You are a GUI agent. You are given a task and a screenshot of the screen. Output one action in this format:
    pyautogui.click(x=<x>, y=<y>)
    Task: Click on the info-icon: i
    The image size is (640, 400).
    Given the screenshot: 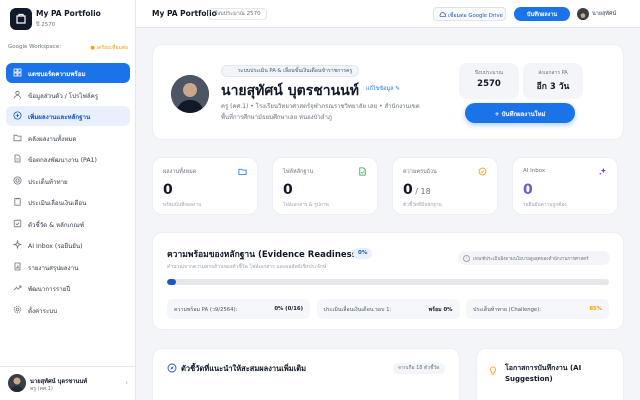 What is the action you would take?
    pyautogui.click(x=466, y=258)
    